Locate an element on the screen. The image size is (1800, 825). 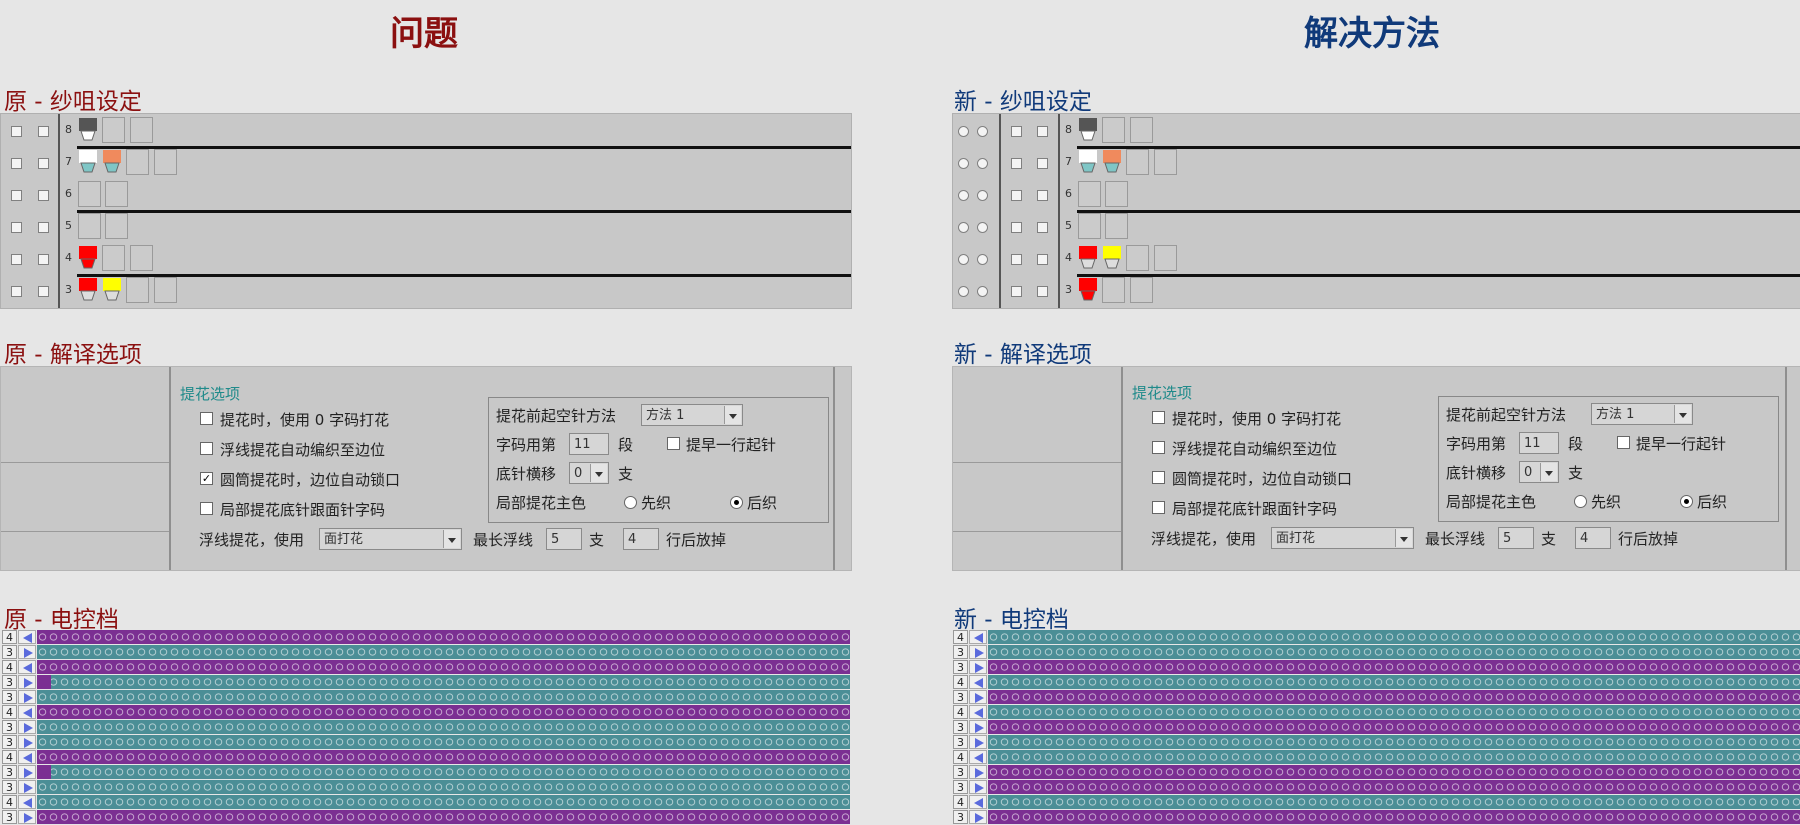
tubular-auto-lock-checkbox is located at coordinates (1158, 477).